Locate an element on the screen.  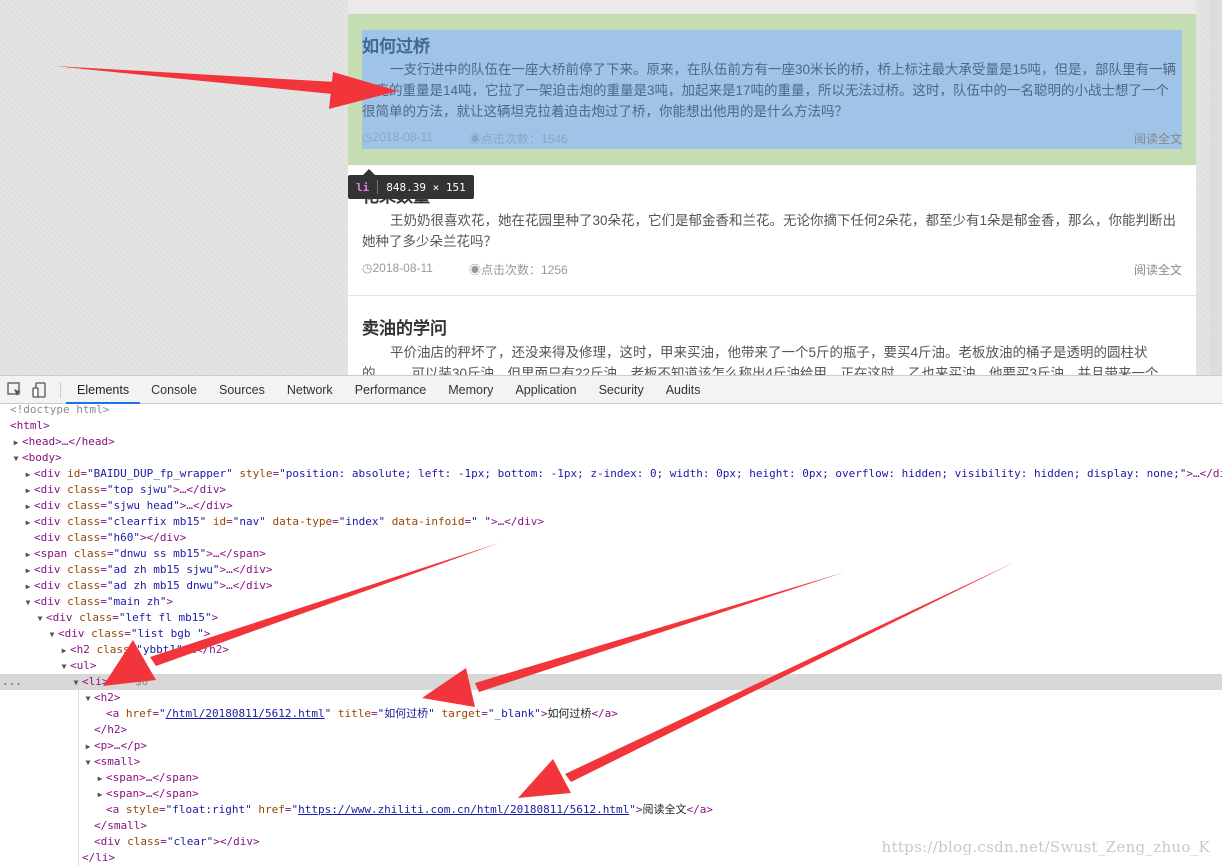
dom-node-div: ▶ <div class="ad zh mb15 sjwu">…</div> is located at coordinates (611, 570).